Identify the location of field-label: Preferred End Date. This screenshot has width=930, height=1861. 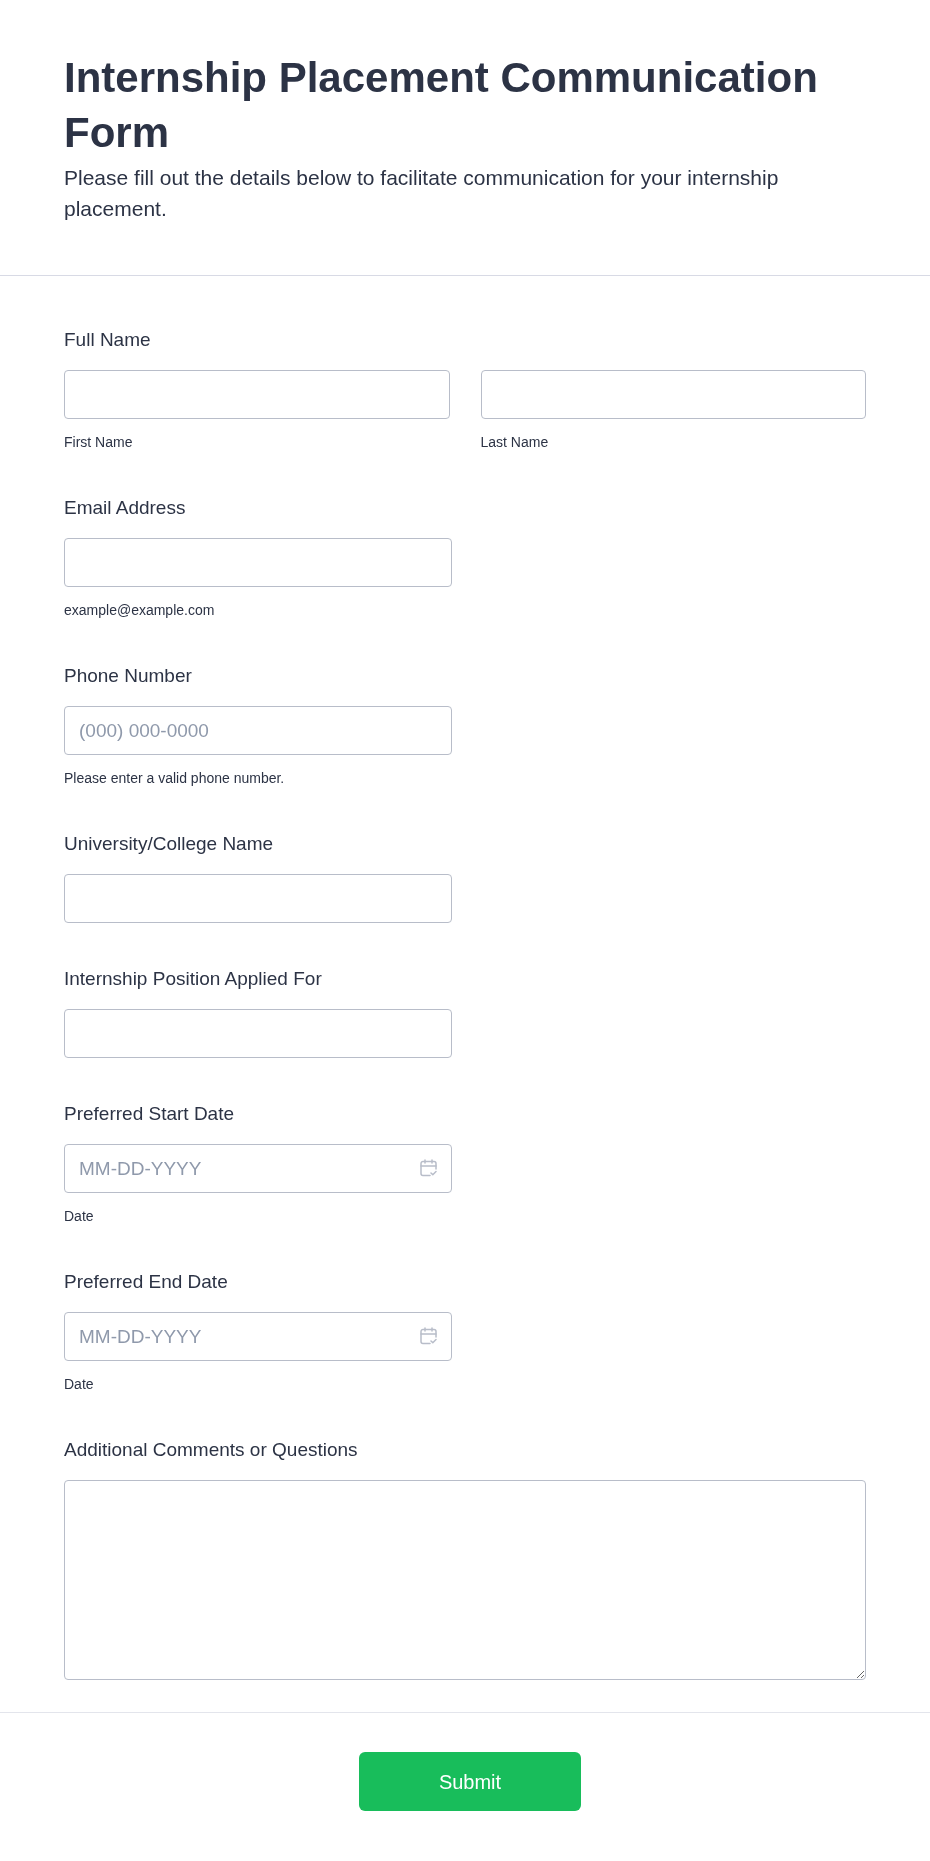
(146, 1282).